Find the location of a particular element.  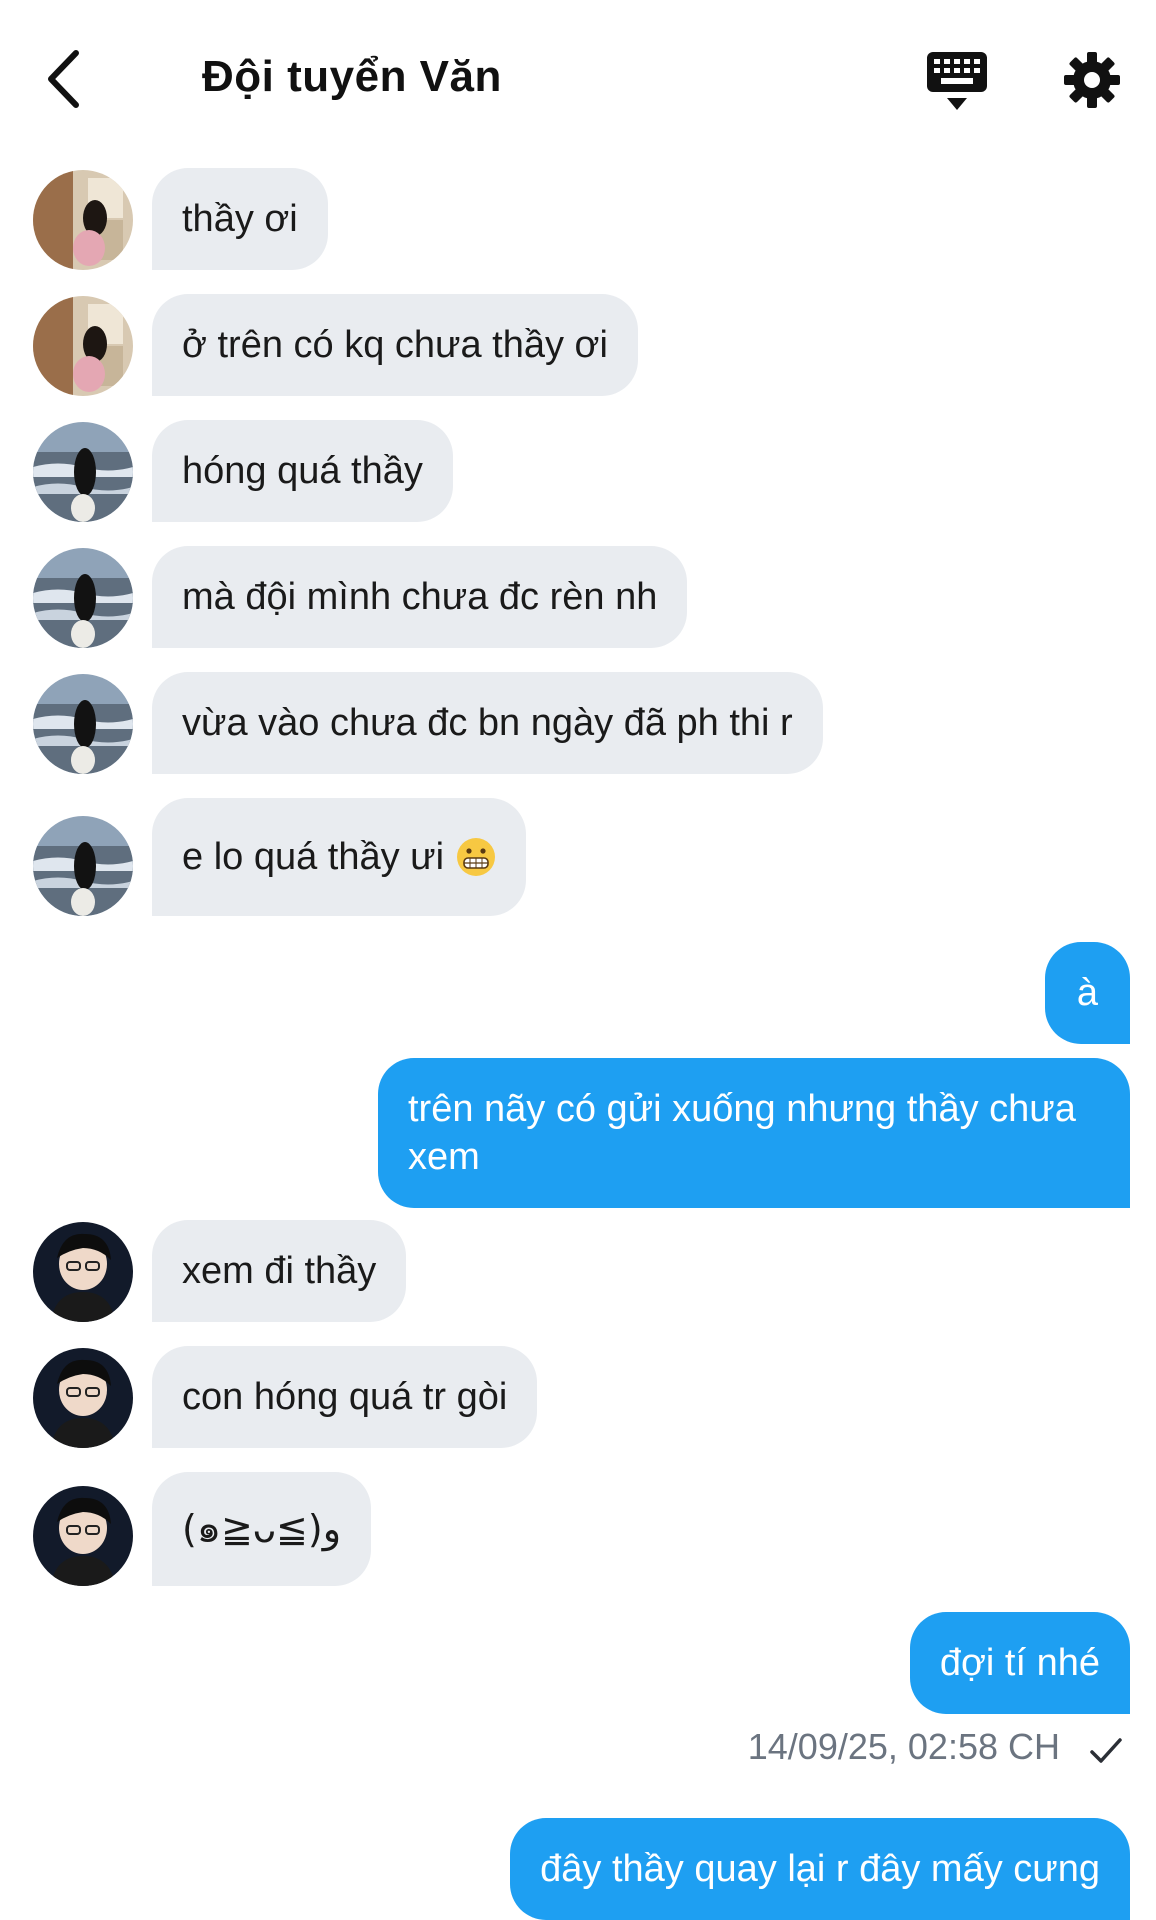

message-bubble-outgoing: đây thầy quay lại r đây mấy cưng is located at coordinates (820, 1869).